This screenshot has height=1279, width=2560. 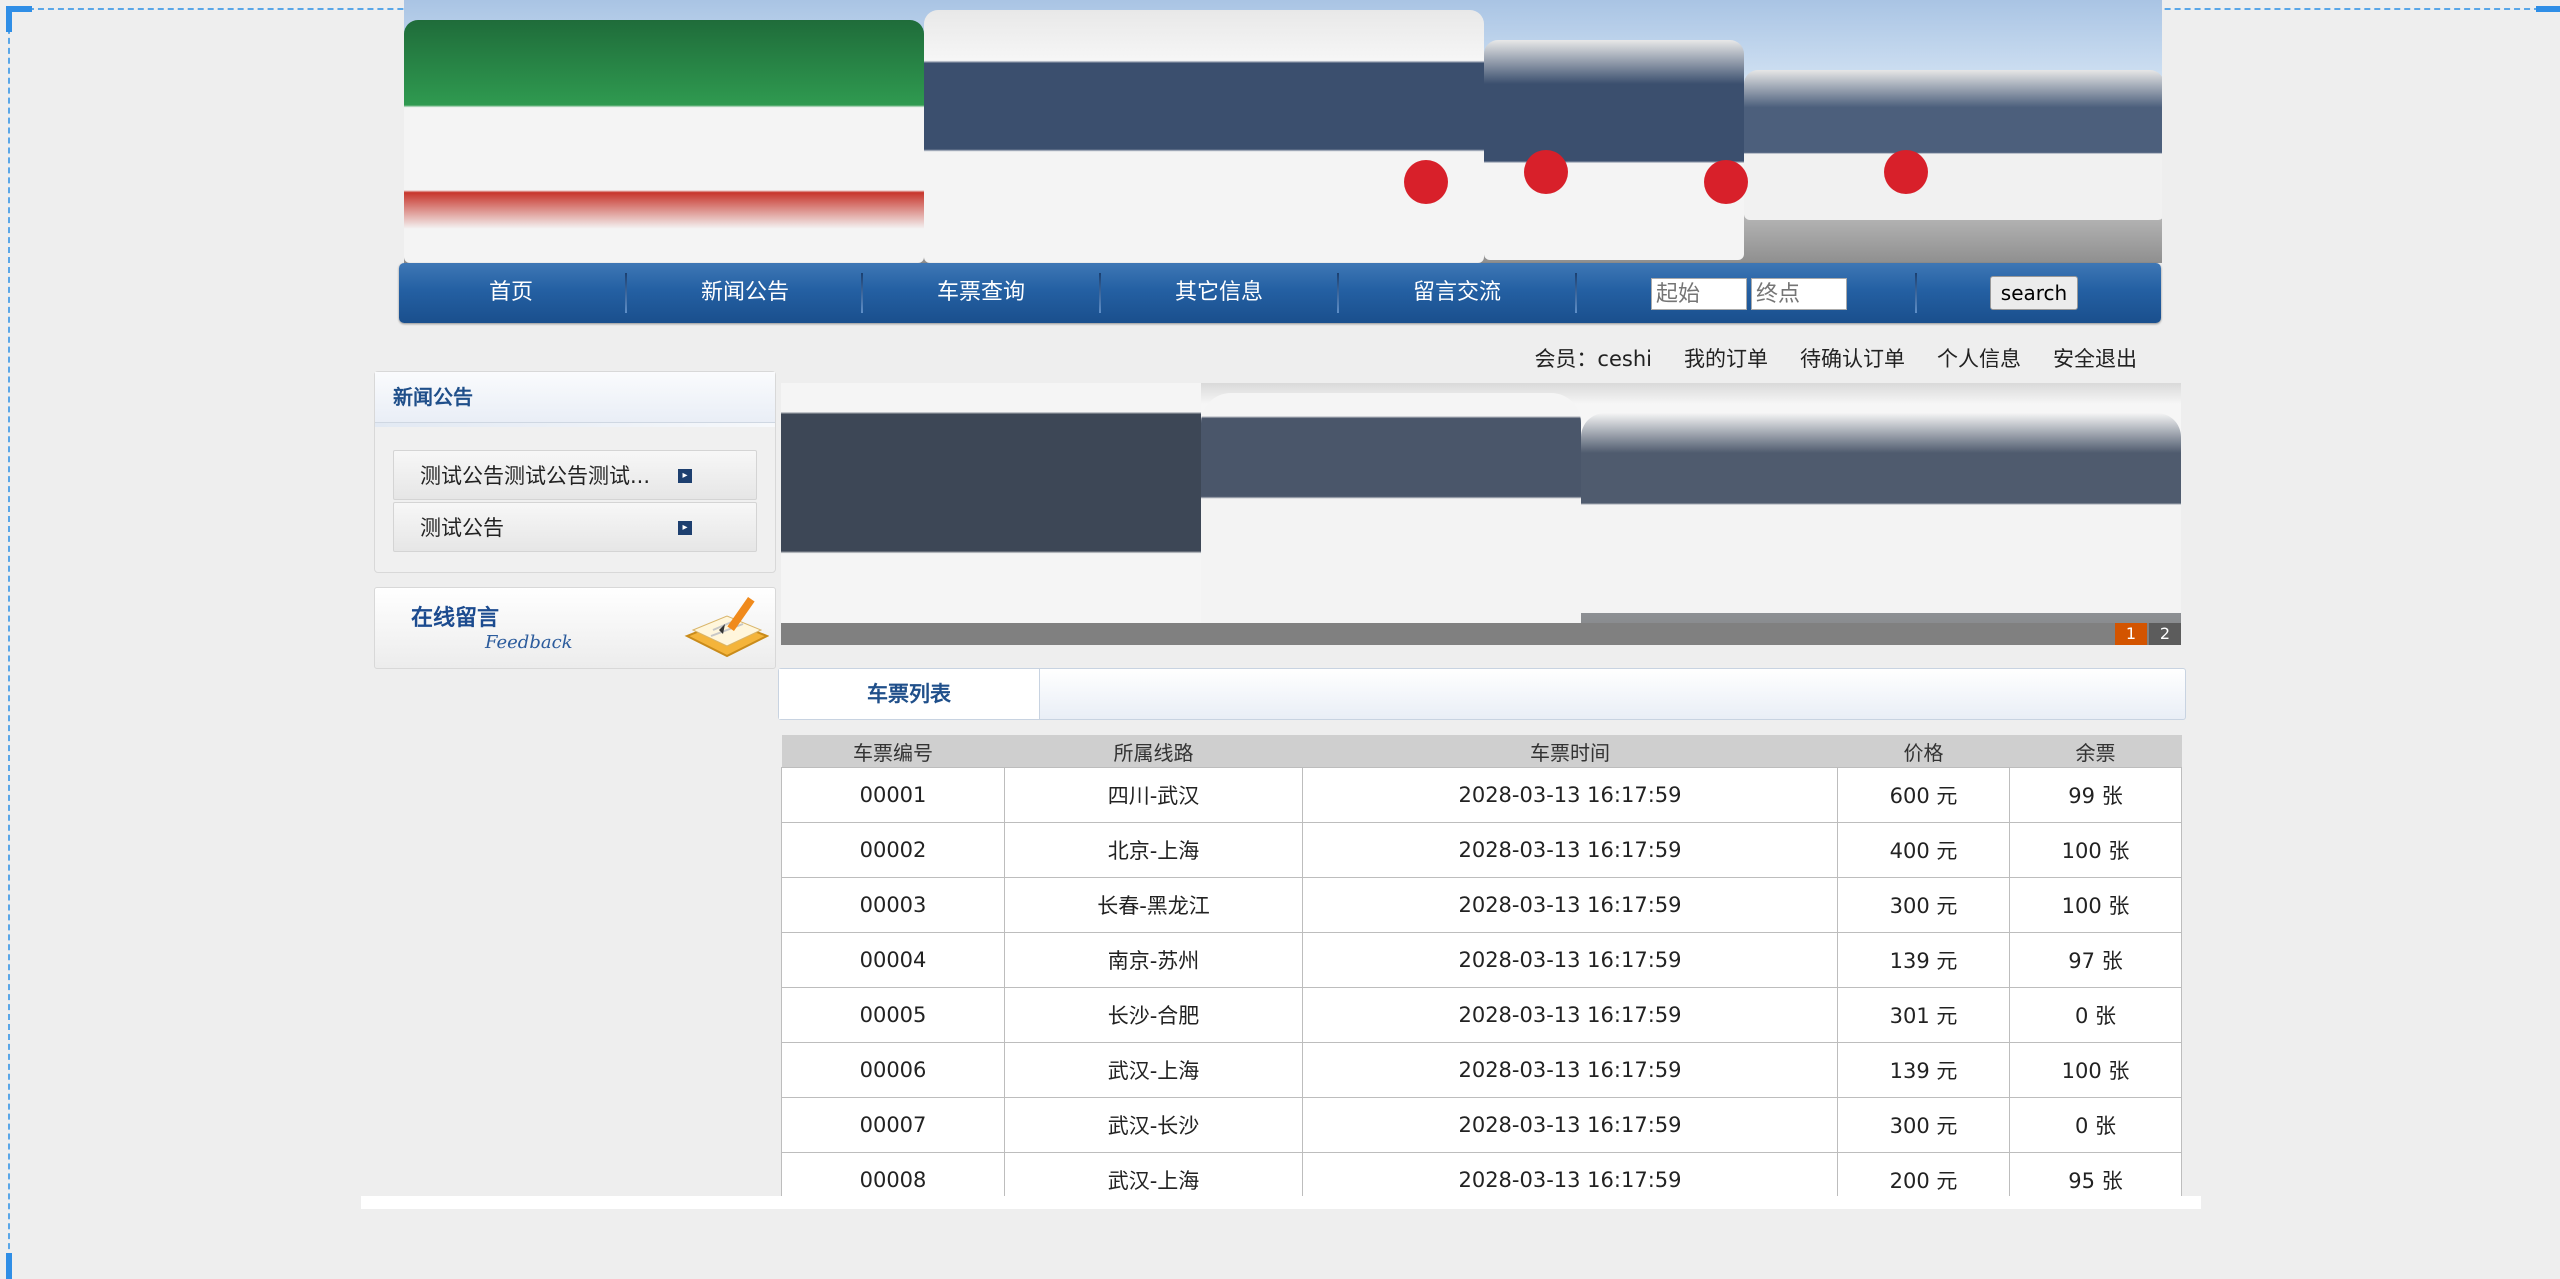 I want to click on column-header-time: 车票时间, so click(x=1570, y=751).